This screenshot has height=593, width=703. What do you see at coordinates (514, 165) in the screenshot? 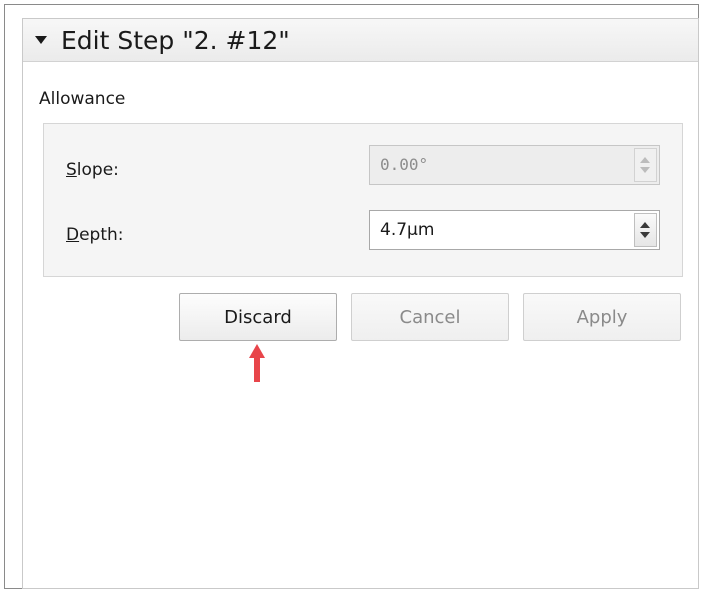
I see `slope-spinbox: 0.00°` at bounding box center [514, 165].